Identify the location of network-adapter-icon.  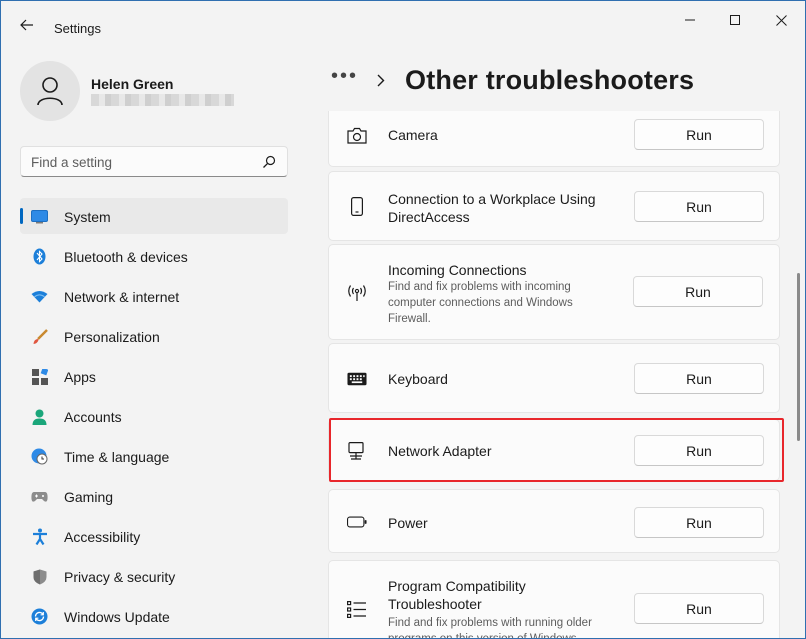
(357, 451).